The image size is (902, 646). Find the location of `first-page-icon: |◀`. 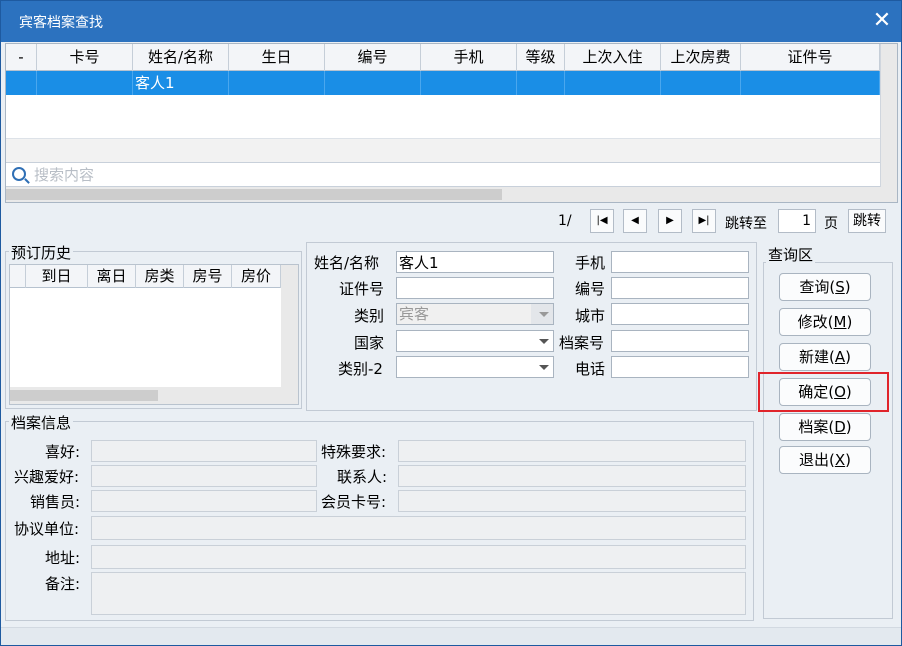

first-page-icon: |◀ is located at coordinates (602, 221).